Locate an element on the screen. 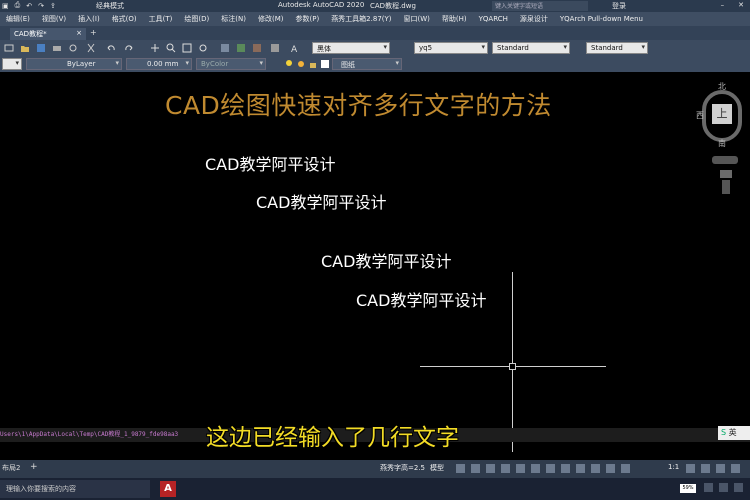  pan-icon is located at coordinates (155, 48).